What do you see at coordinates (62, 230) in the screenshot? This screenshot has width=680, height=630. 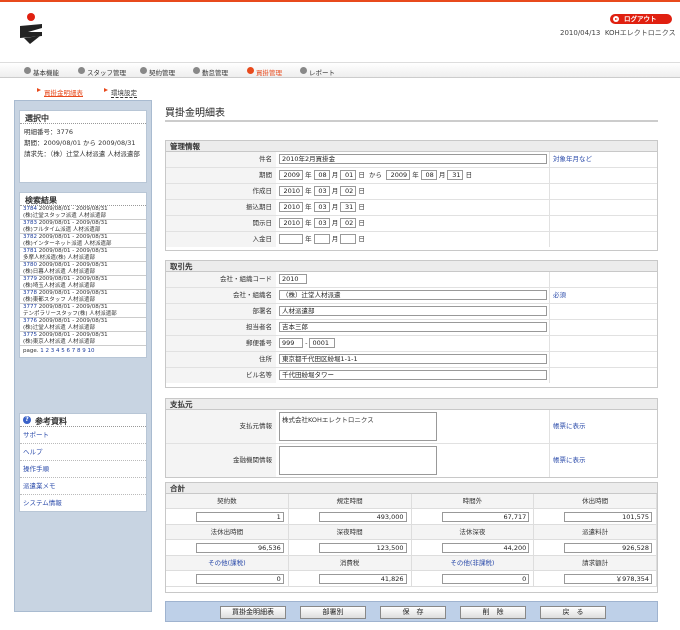 I see `result-name: (株)フルタイム派遣 人材派遣部` at bounding box center [62, 230].